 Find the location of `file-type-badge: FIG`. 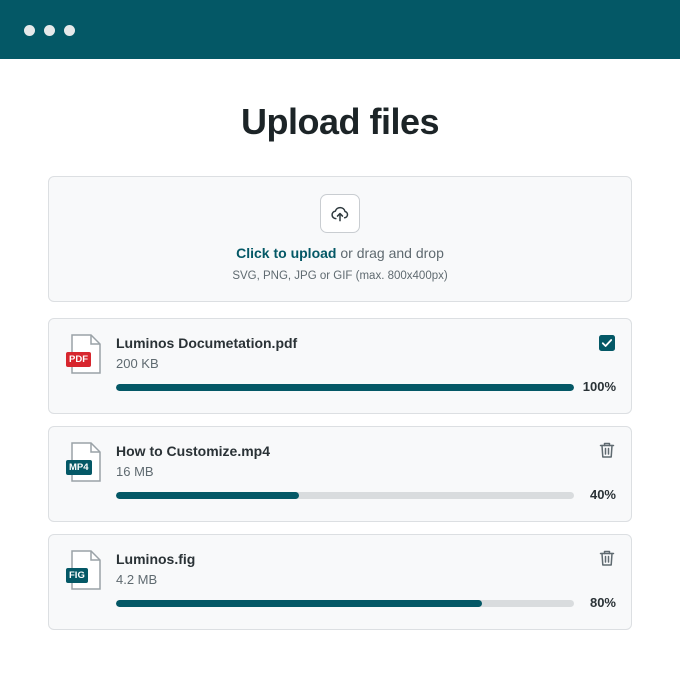

file-type-badge: FIG is located at coordinates (77, 575).